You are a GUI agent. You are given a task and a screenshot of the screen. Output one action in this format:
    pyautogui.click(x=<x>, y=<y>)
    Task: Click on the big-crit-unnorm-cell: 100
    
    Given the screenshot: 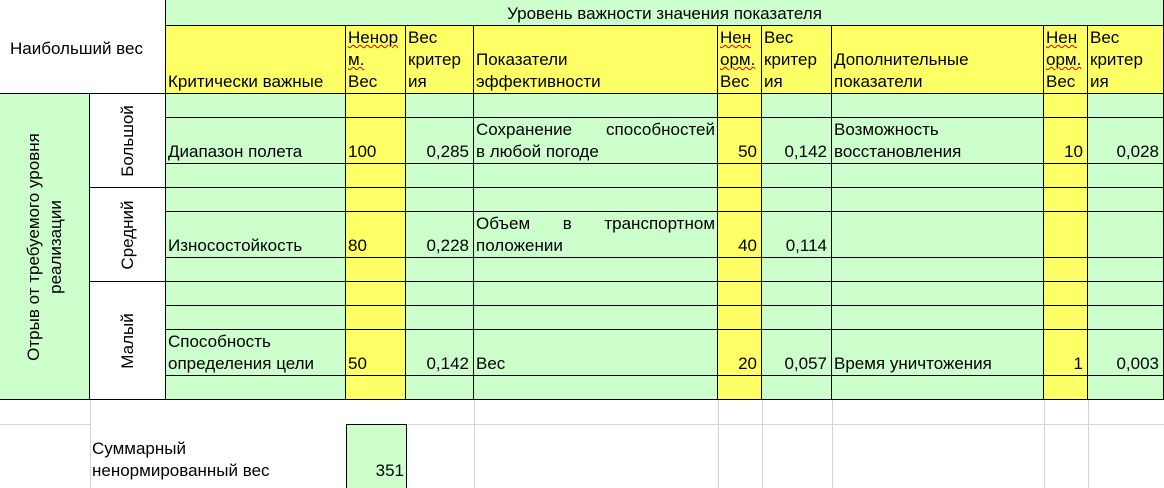 What is the action you would take?
    pyautogui.click(x=376, y=141)
    